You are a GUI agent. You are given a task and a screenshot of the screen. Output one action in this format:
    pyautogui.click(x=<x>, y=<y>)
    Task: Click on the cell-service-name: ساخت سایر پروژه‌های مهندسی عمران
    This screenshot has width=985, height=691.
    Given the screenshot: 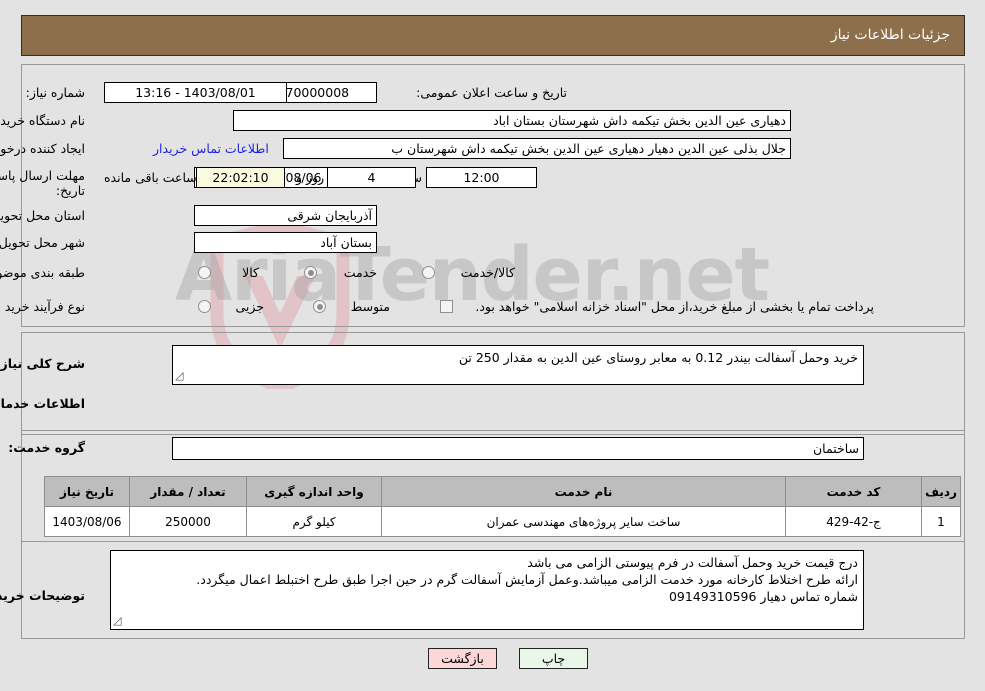 What is the action you would take?
    pyautogui.click(x=583, y=521)
    